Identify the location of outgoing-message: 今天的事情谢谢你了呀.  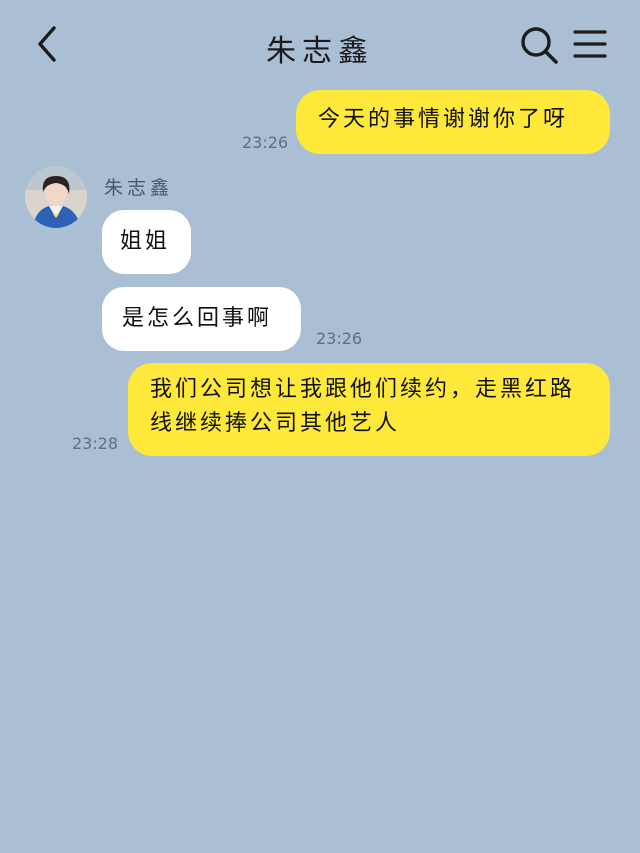
(453, 122).